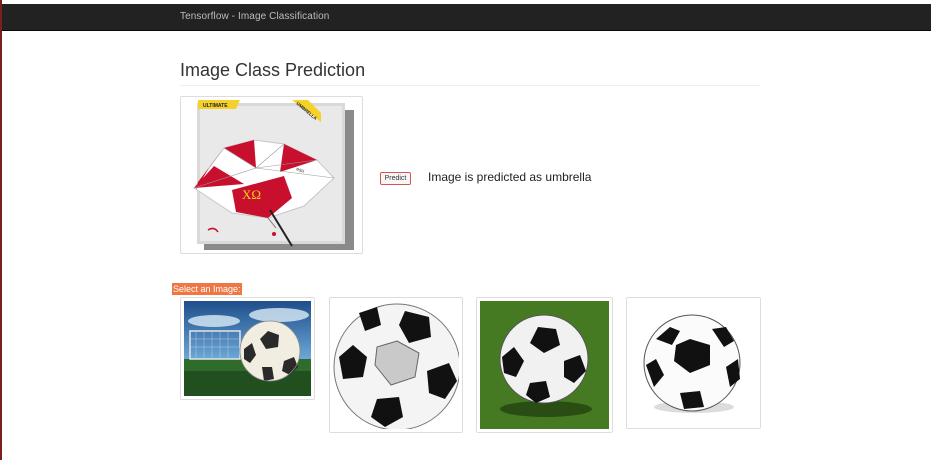  Describe the element at coordinates (207, 289) in the screenshot. I see `select-image-label: Select an Image:` at that location.